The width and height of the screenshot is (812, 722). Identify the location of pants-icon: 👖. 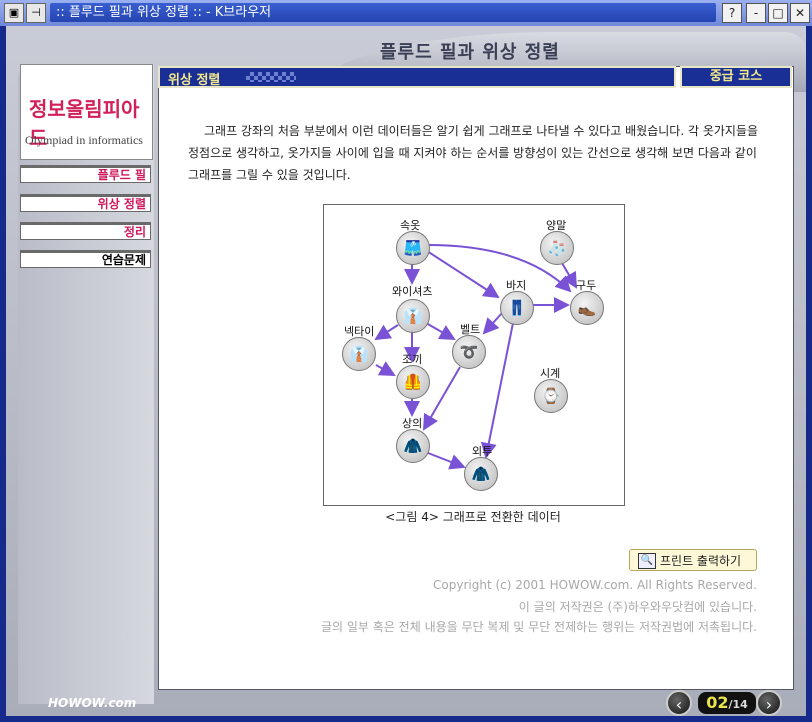
(517, 308).